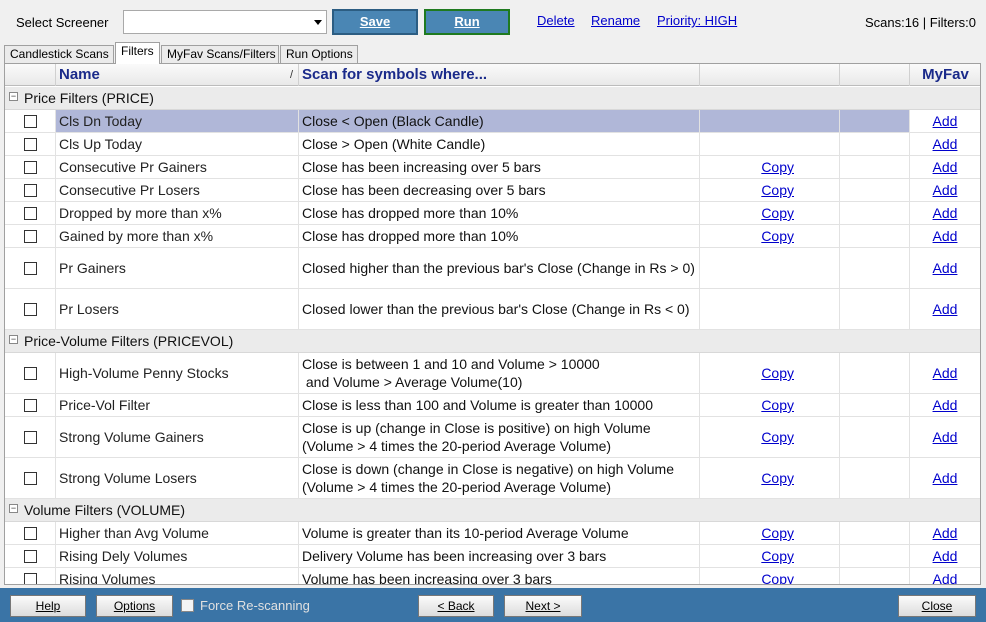 Image resolution: width=986 pixels, height=622 pixels. What do you see at coordinates (492, 510) in the screenshot?
I see `group-header: − Volume Filters (VOLUME)` at bounding box center [492, 510].